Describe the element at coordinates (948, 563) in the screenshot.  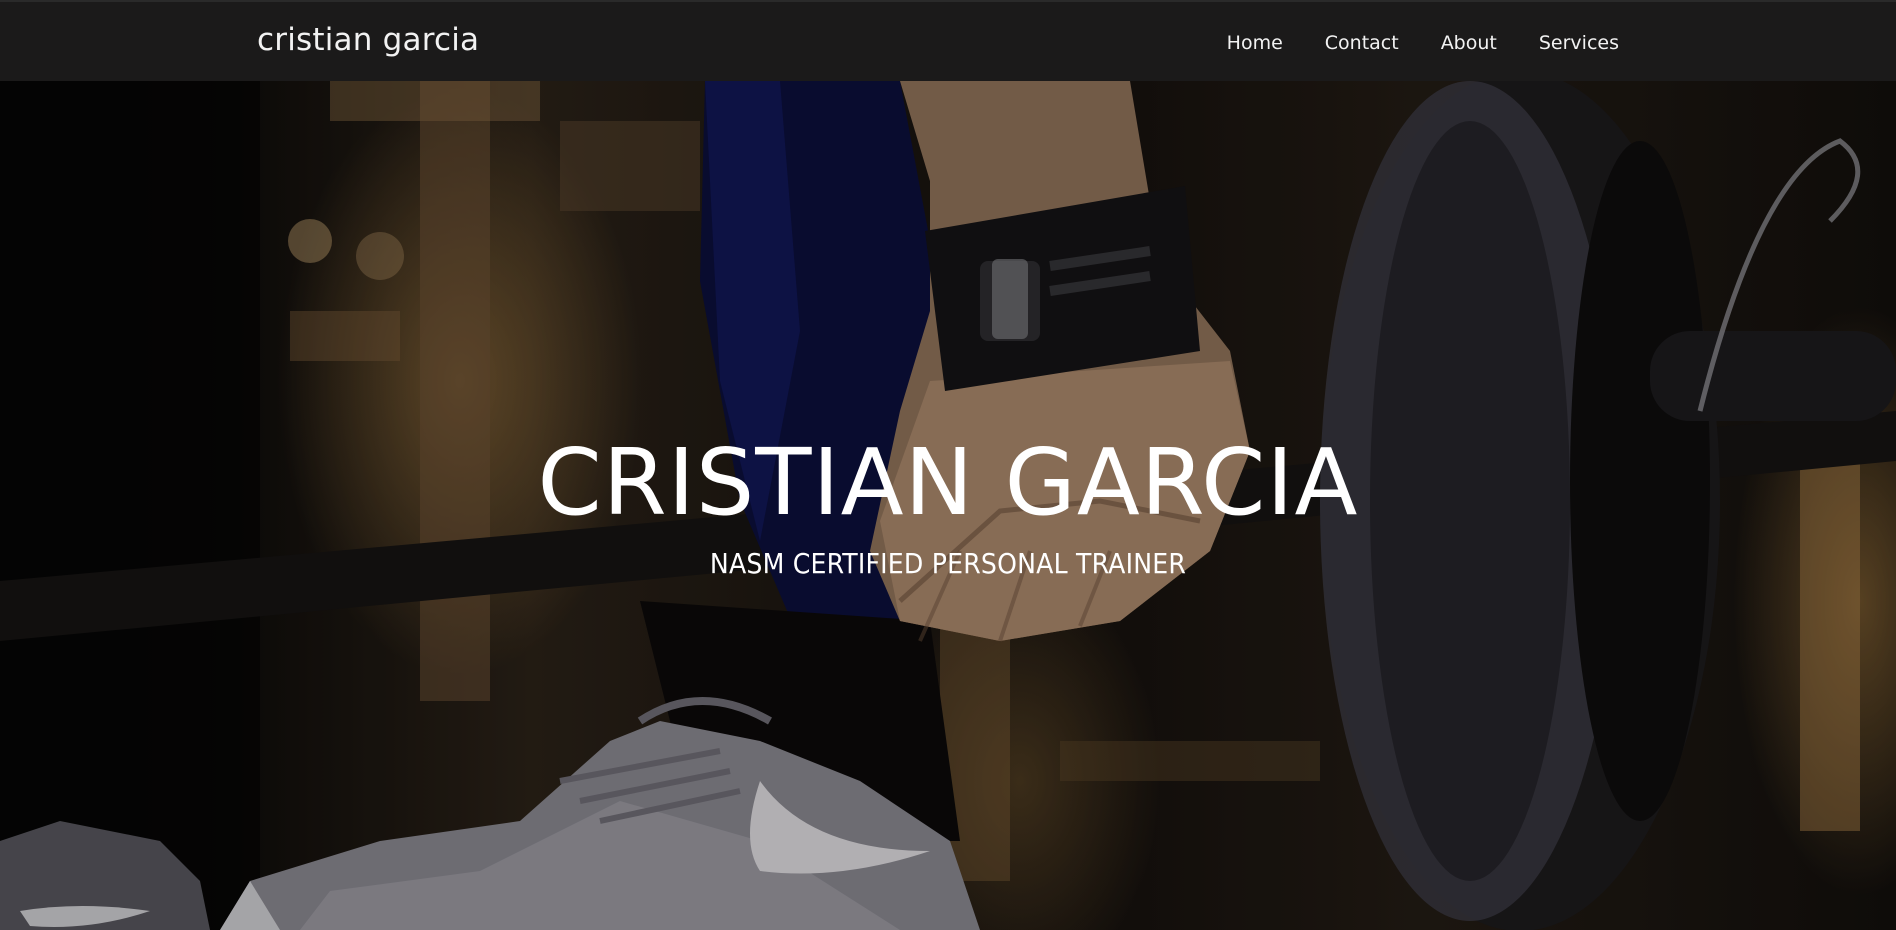
I see `hero-subtitle: NASM CERTIFIED PERSONAL TRAINER` at that location.